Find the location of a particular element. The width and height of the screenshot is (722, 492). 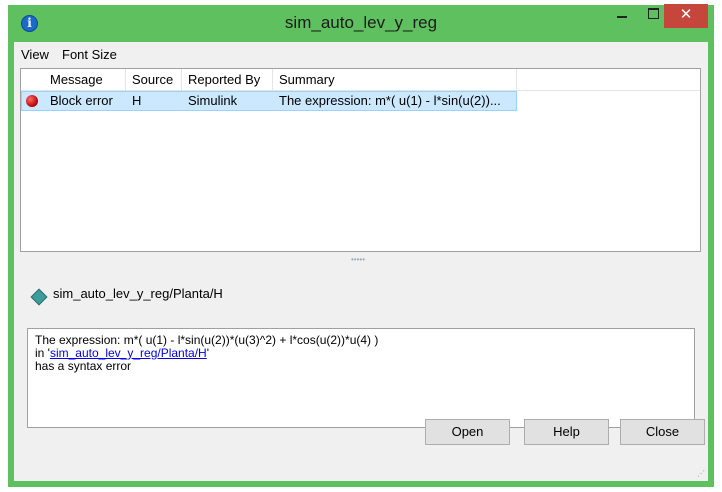

details-line-error: has a syntax error is located at coordinates (83, 366).